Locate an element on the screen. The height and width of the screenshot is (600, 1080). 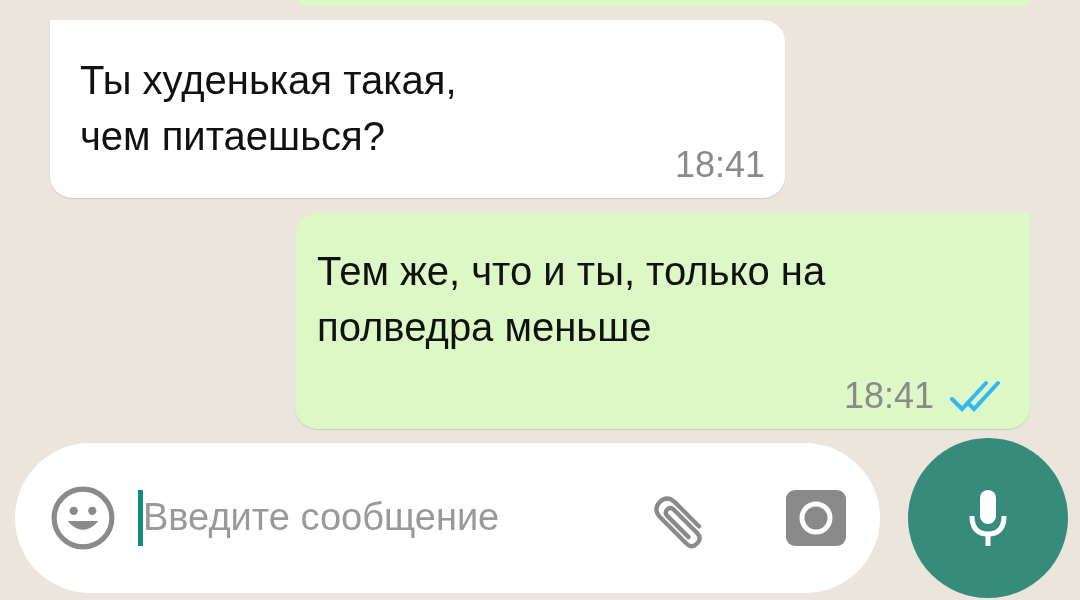
text-cursor is located at coordinates (140, 517).